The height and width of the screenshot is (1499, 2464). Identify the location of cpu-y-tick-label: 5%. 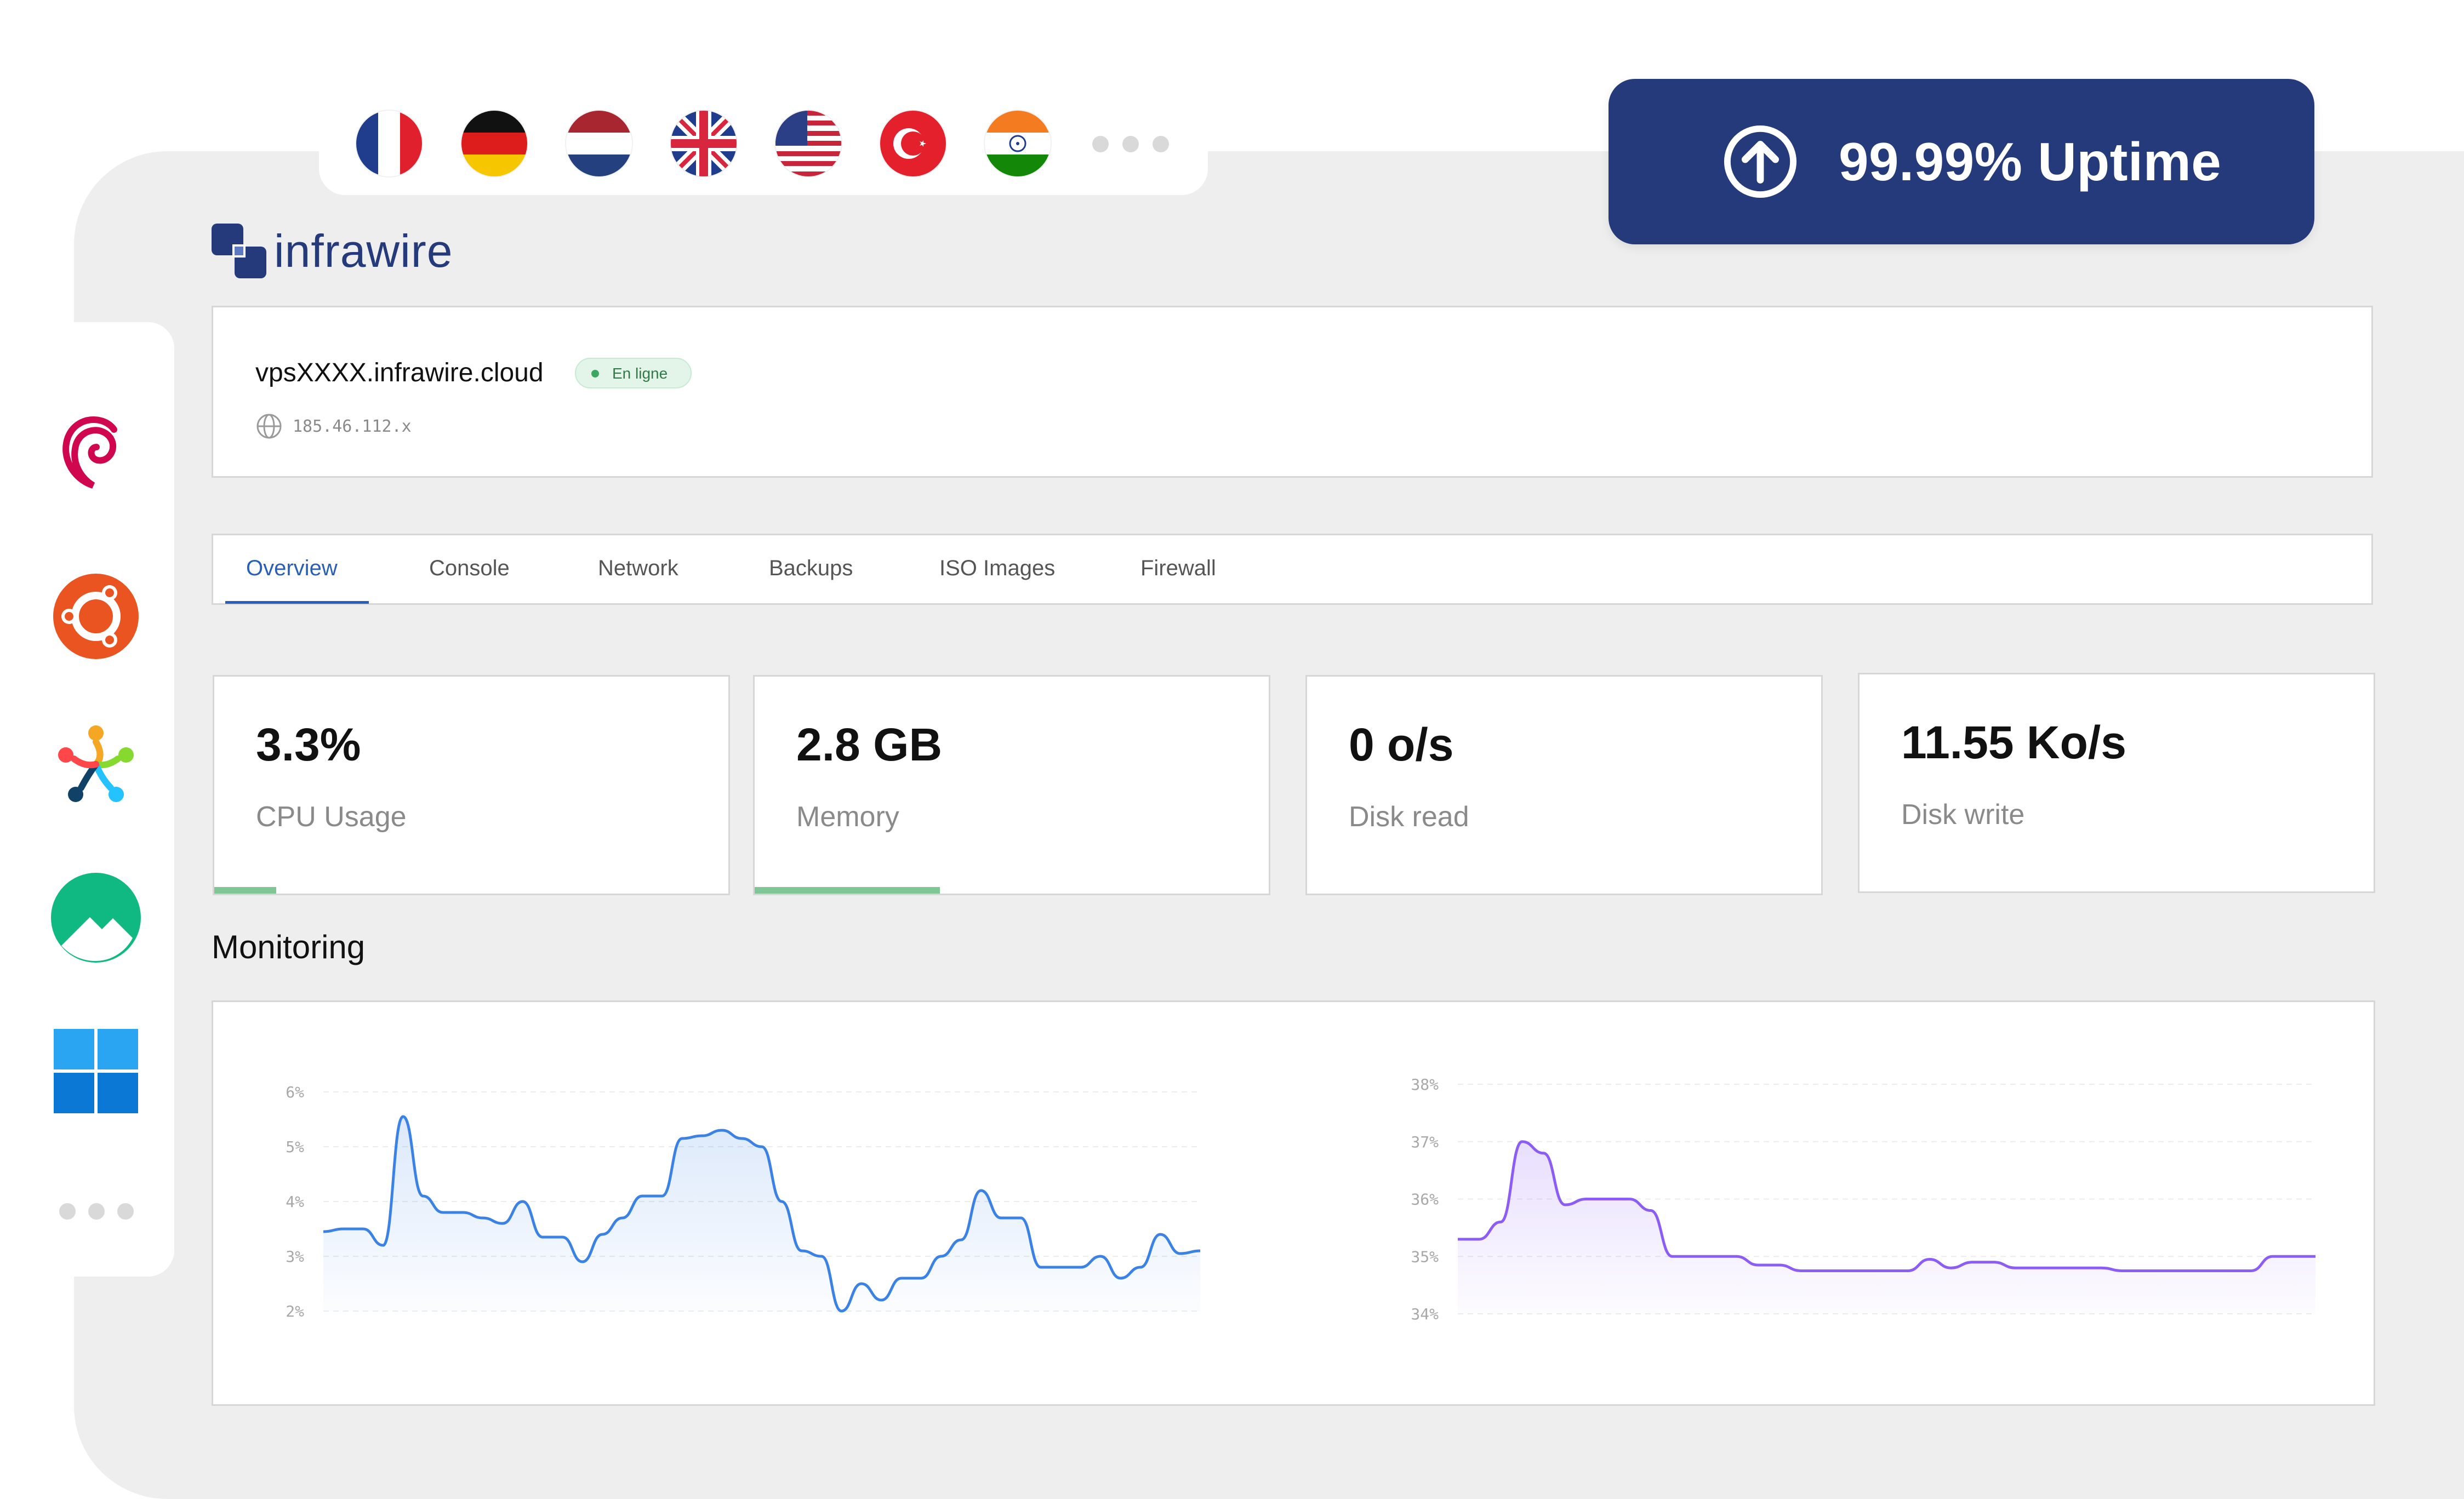
(295, 1147).